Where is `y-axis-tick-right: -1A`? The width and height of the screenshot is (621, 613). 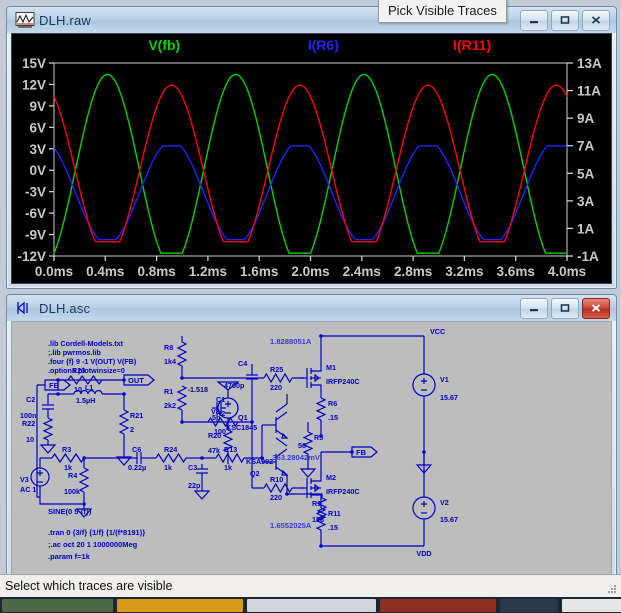
y-axis-tick-right: -1A is located at coordinates (588, 256).